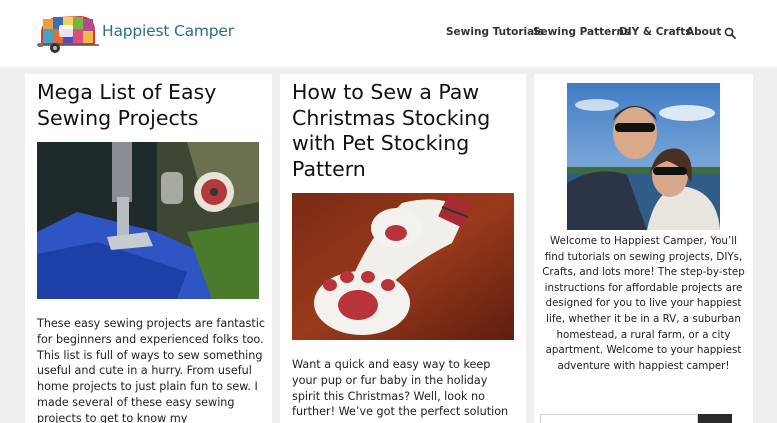 The image size is (777, 423). I want to click on nav-diy-crafts: DIY & Crafts, so click(655, 32).